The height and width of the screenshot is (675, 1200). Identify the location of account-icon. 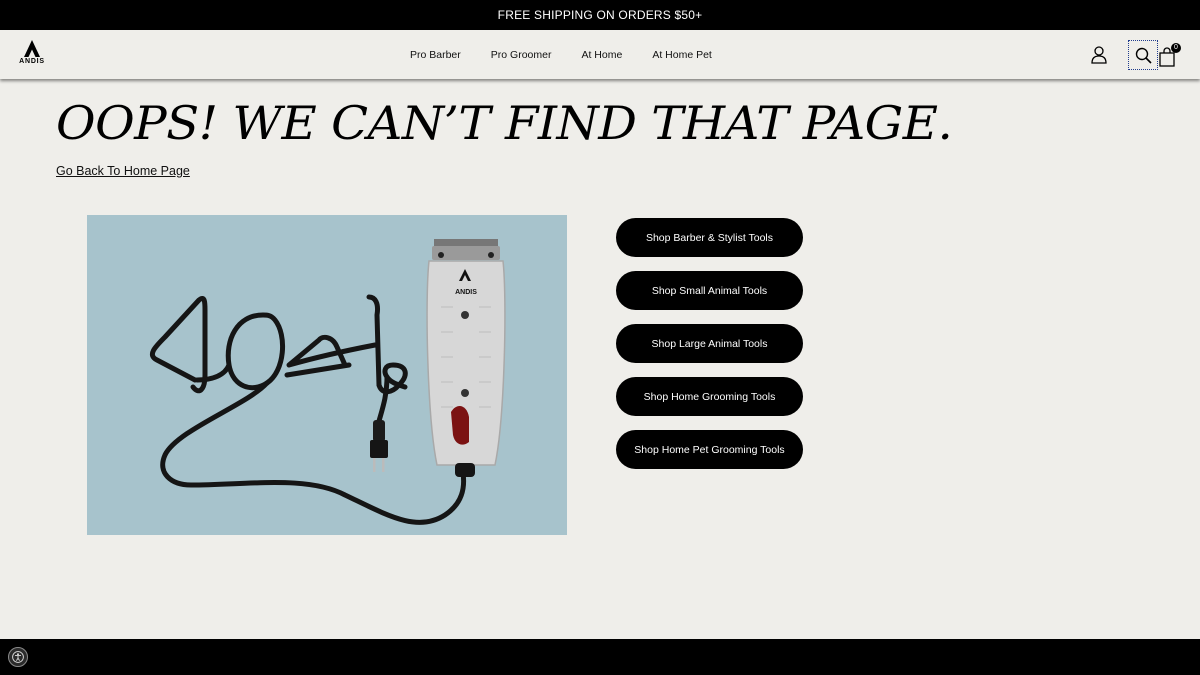
(1099, 55).